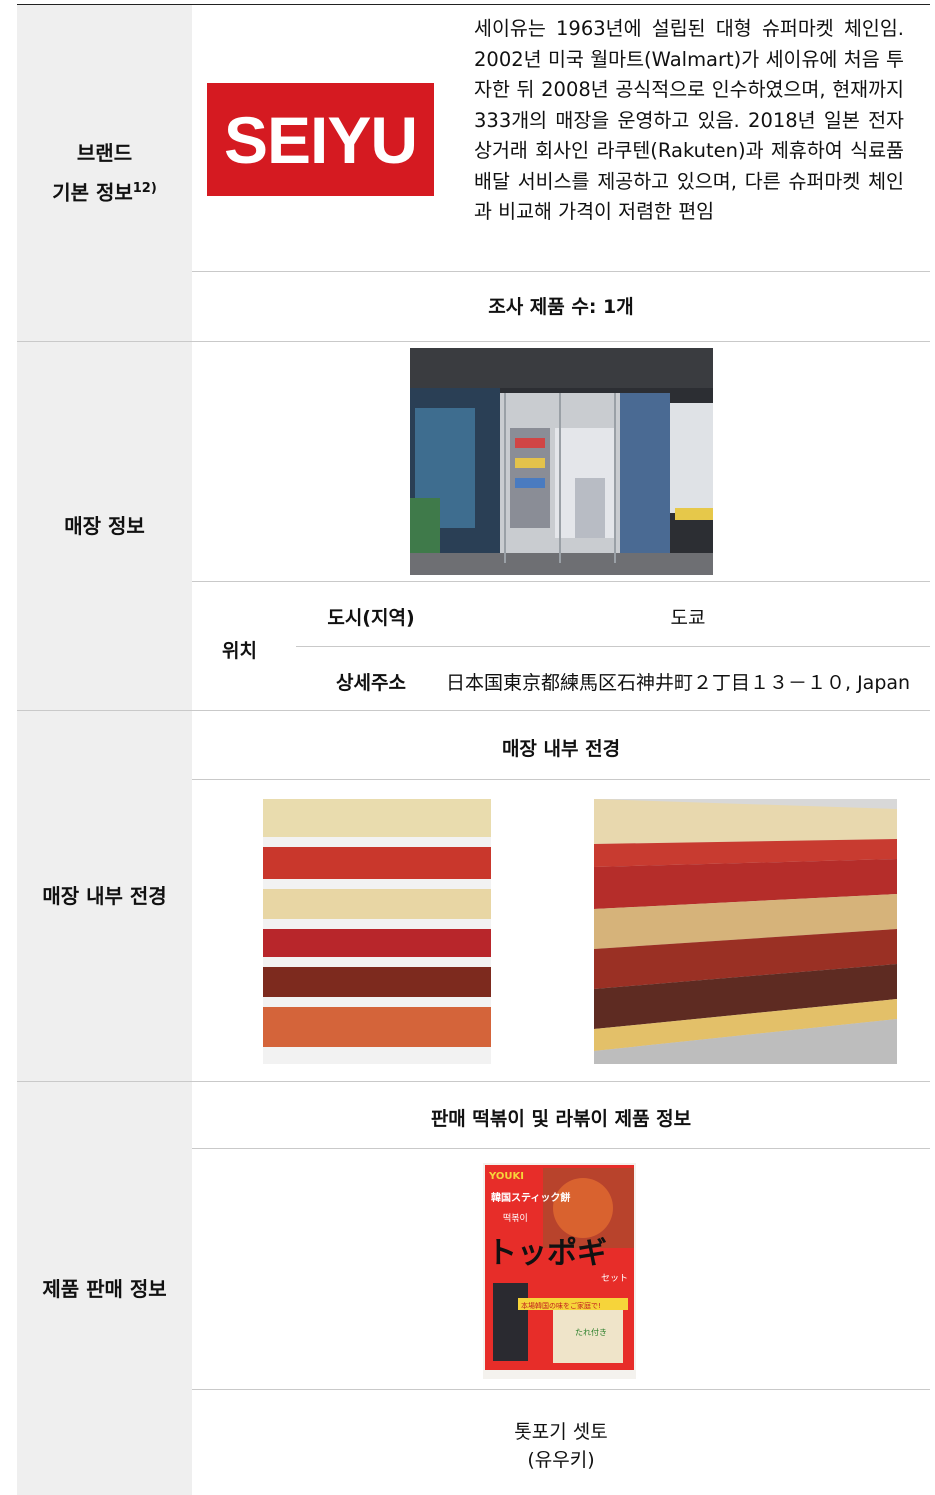  I want to click on footnote-ref: 12), so click(144, 189).